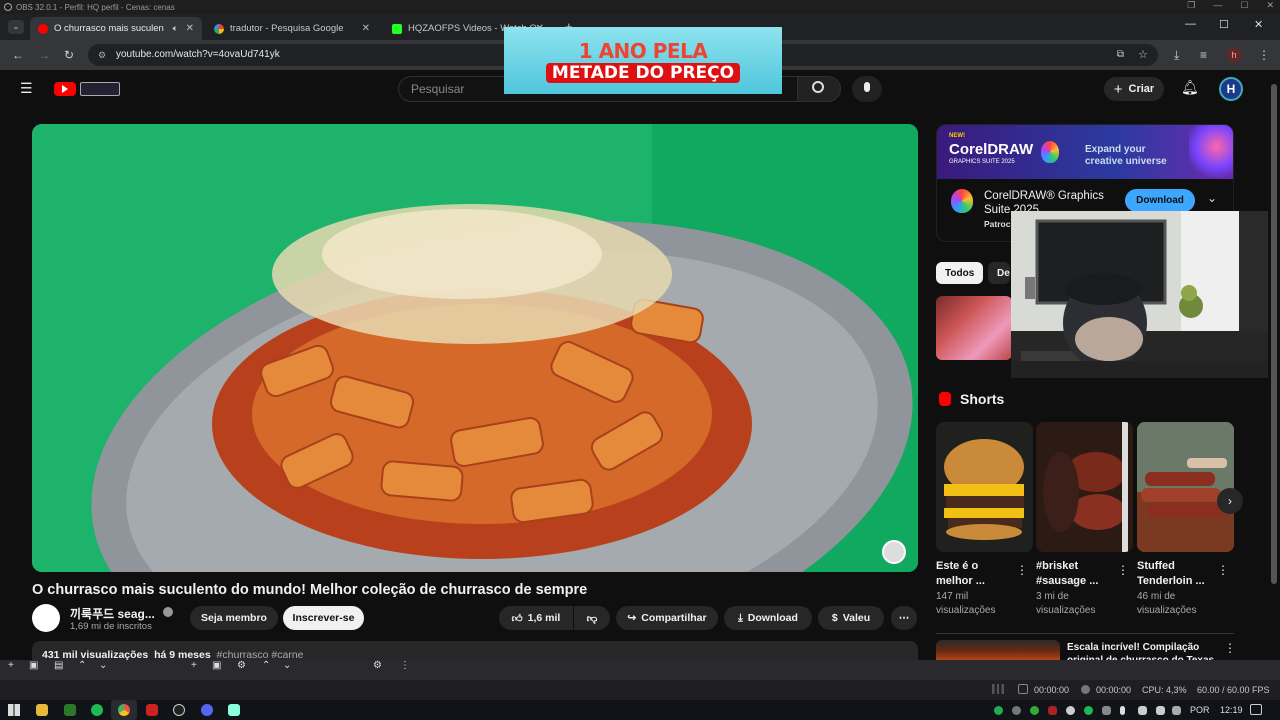 This screenshot has height=720, width=1280. I want to click on dislike-button: 👎︎, so click(592, 618).